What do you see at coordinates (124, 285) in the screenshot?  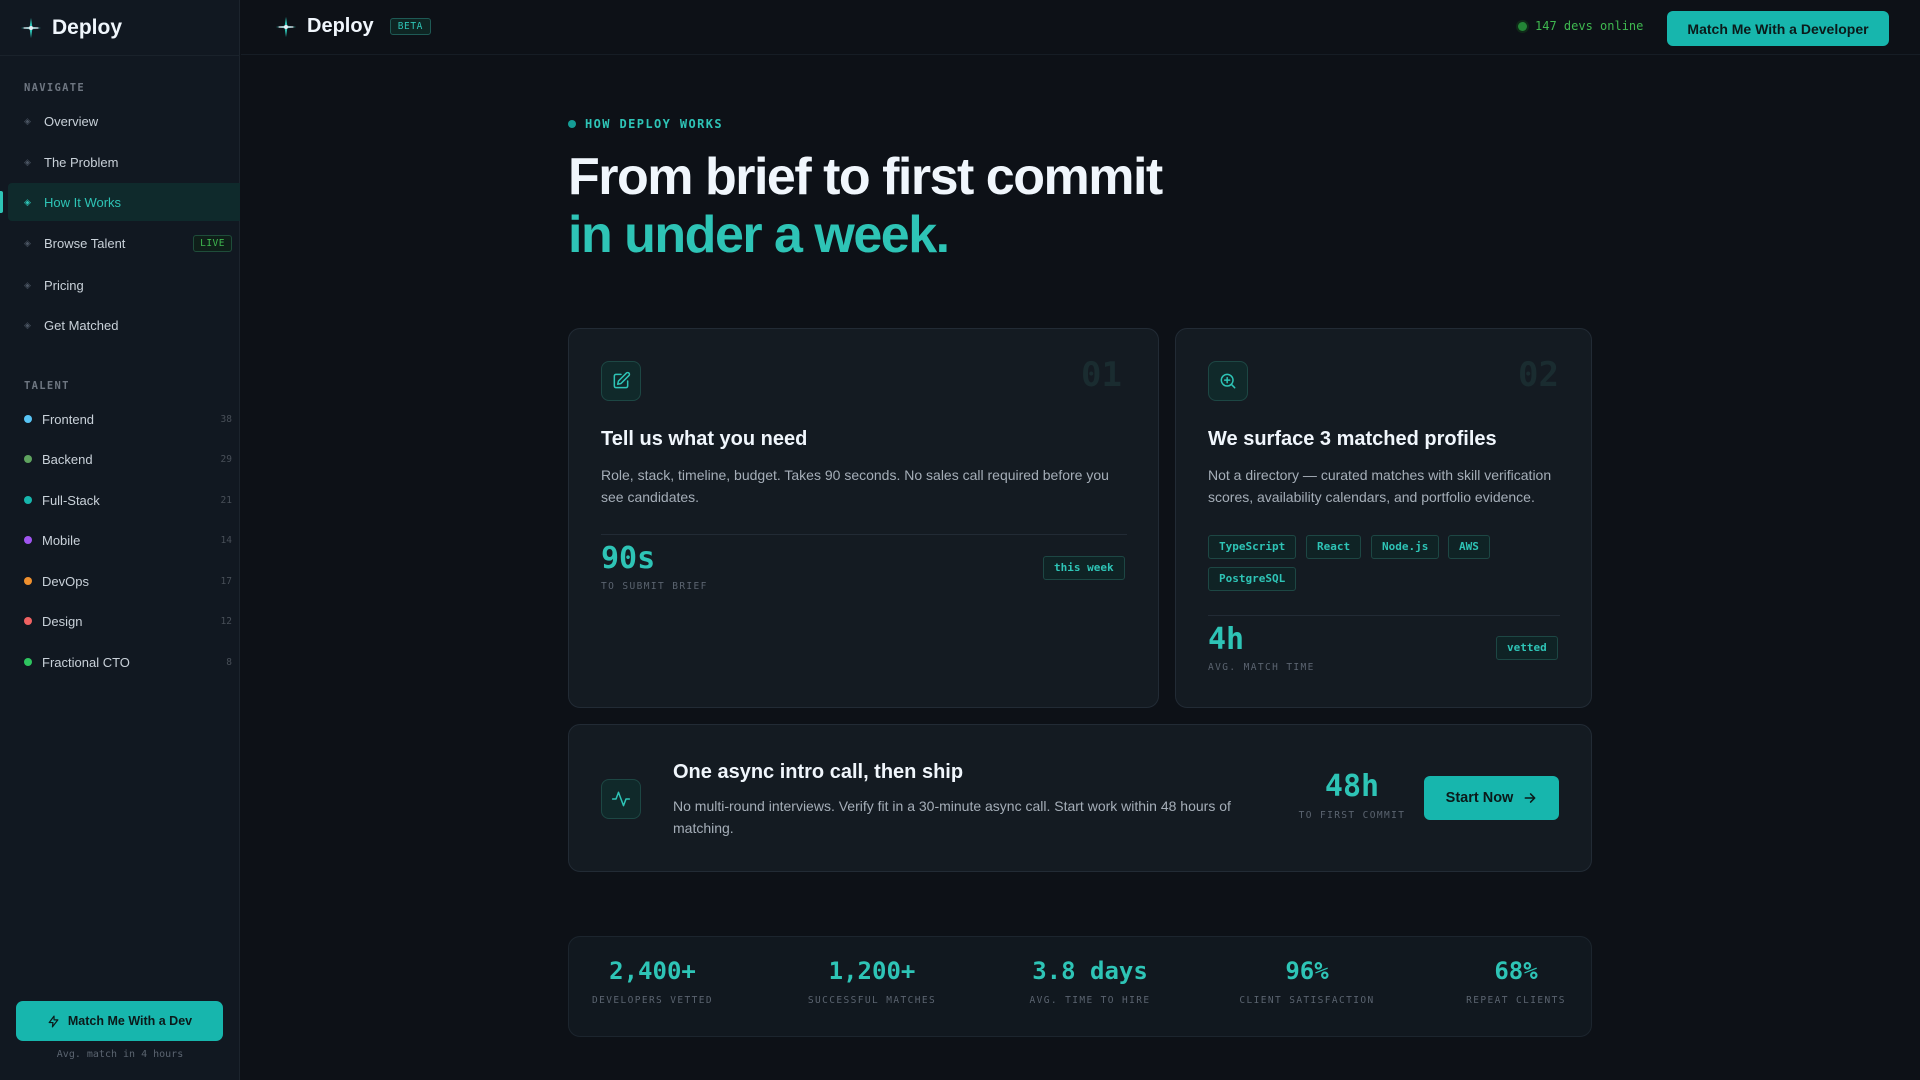 I see `sidebar-item-pricing: ◈ Pricing` at bounding box center [124, 285].